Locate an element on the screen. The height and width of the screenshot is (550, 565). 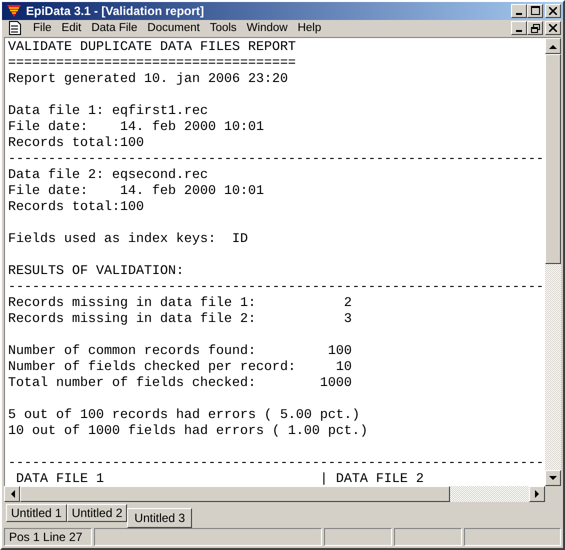
menu-item: Edit is located at coordinates (71, 28).